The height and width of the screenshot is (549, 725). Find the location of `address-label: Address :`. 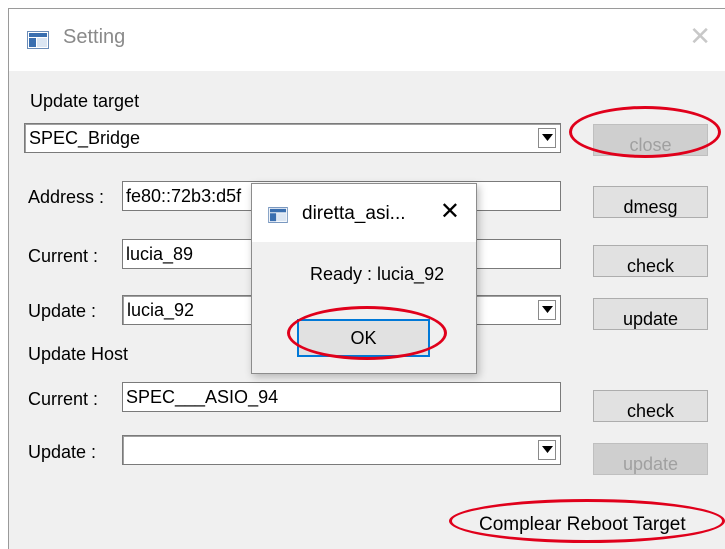

address-label: Address : is located at coordinates (66, 197).